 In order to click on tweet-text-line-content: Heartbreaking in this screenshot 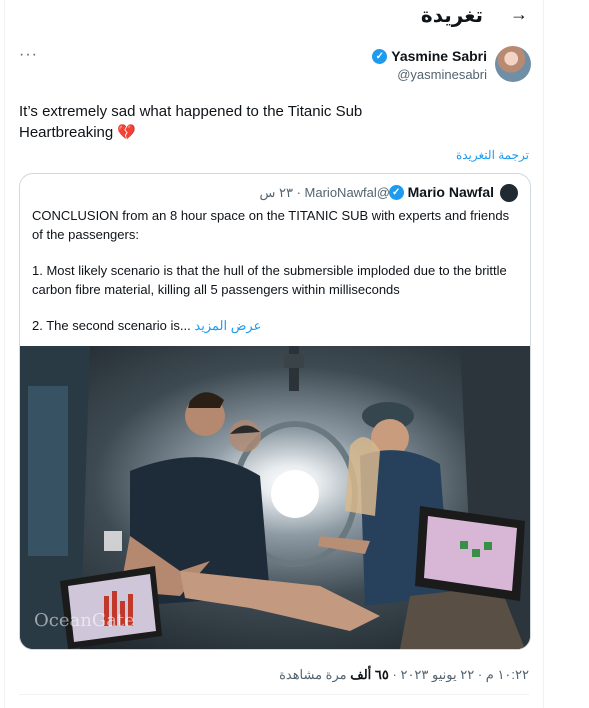, I will do `click(66, 132)`.